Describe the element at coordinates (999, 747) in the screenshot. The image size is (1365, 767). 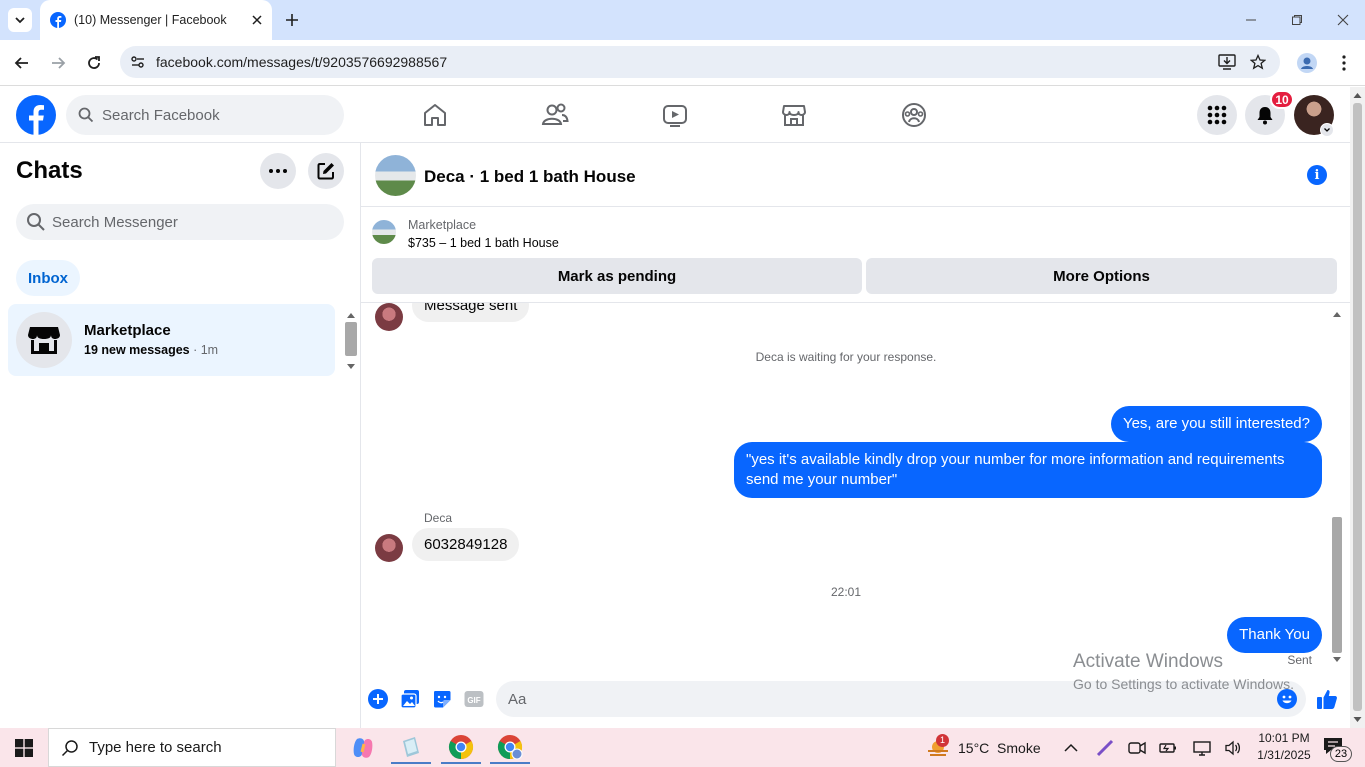
I see `weather-text: 15°C Smoke` at that location.